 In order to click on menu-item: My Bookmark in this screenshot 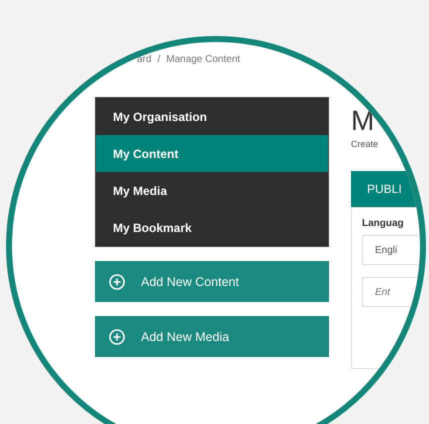, I will do `click(212, 227)`.